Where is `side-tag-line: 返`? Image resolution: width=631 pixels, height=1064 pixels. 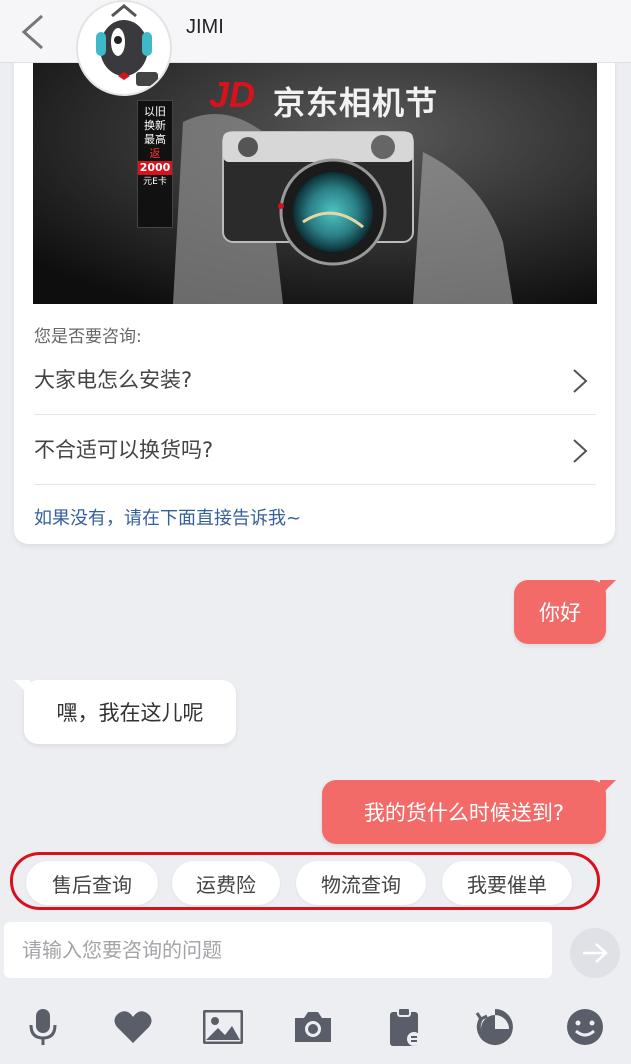 side-tag-line: 返 is located at coordinates (155, 153).